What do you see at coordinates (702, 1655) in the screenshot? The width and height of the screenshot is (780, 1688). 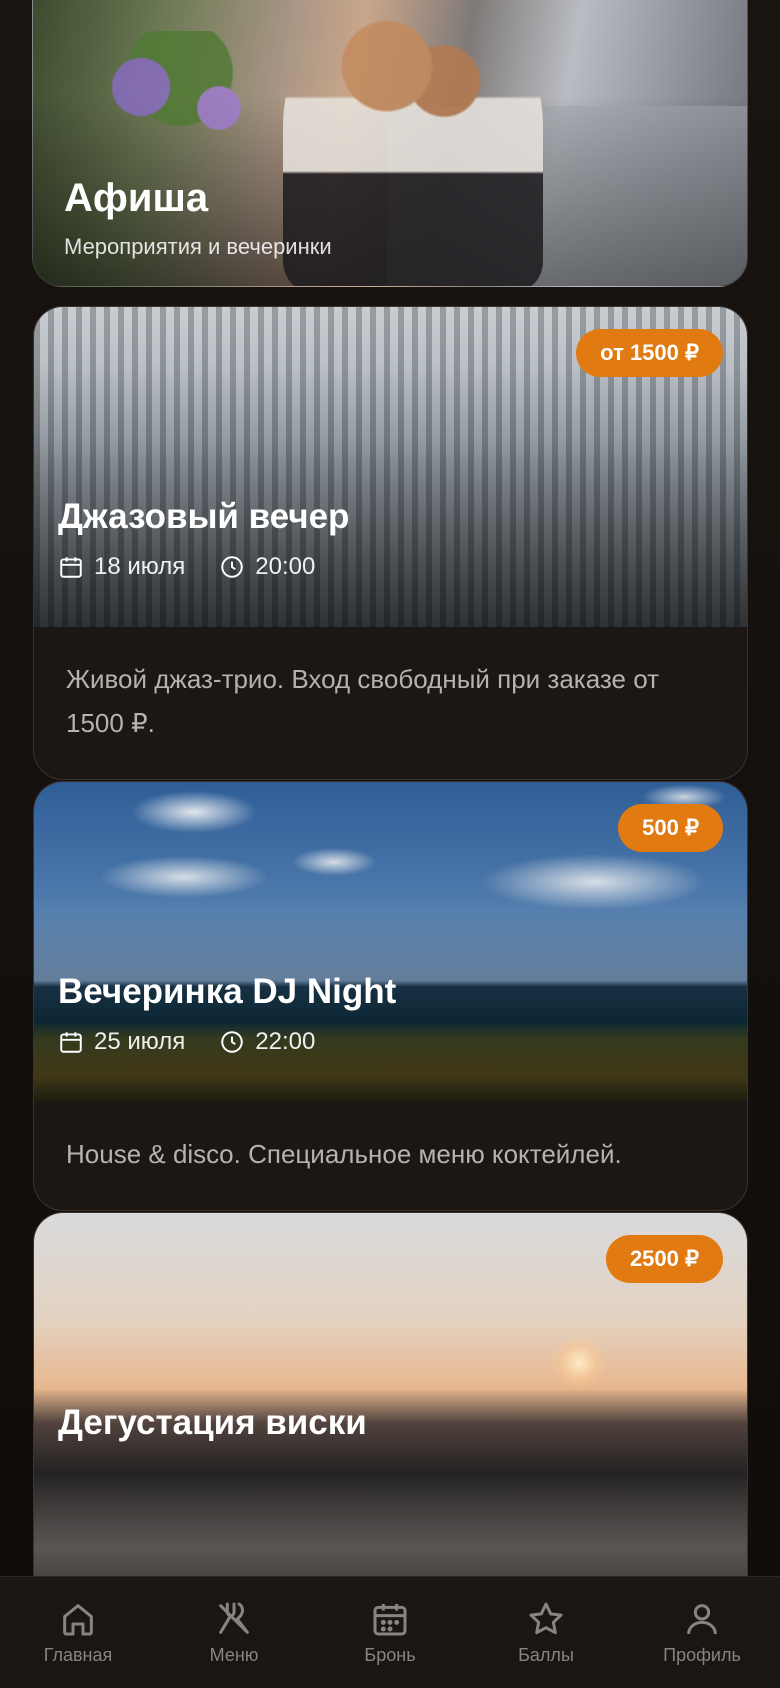 I see `tab-label: Профиль` at bounding box center [702, 1655].